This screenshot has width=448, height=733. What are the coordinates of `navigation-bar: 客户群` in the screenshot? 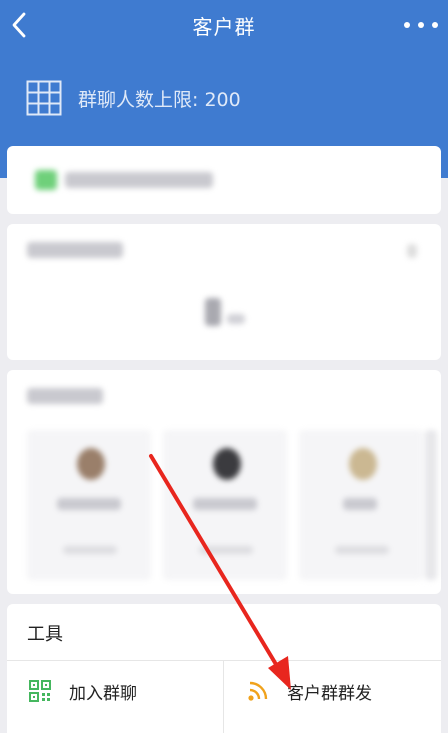 It's located at (224, 25).